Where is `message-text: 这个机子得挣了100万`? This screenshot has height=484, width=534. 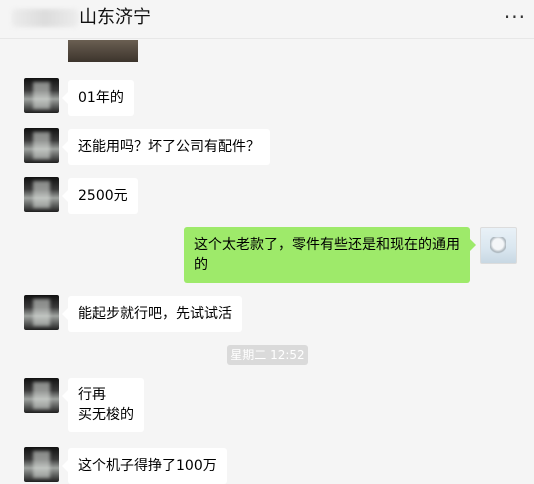
message-text: 这个机子得挣了100万 is located at coordinates (147, 466).